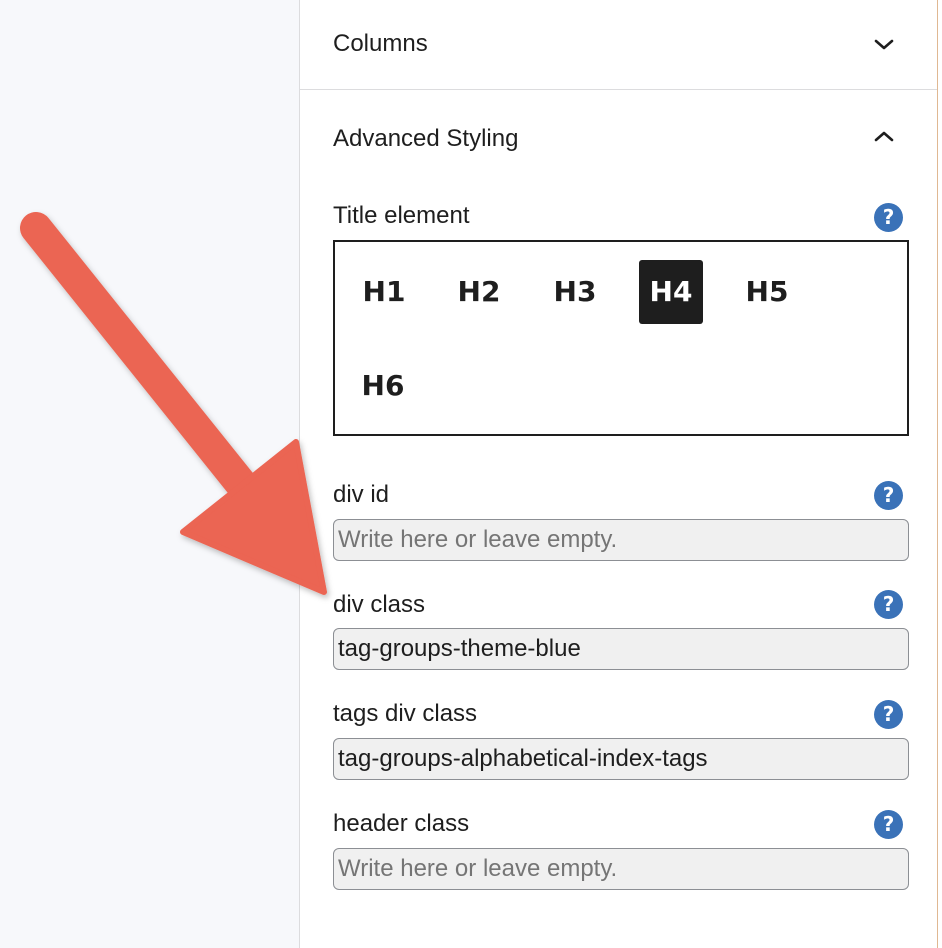 The width and height of the screenshot is (942, 948). Describe the element at coordinates (479, 292) in the screenshot. I see `heading-option-h2: H2` at that location.